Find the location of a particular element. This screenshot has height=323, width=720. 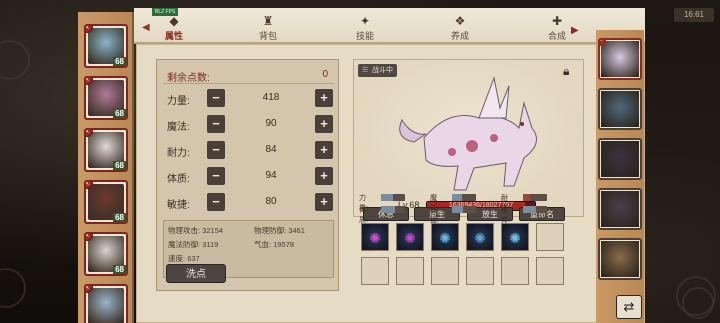

reset-points-button: 洗点 is located at coordinates (196, 273).